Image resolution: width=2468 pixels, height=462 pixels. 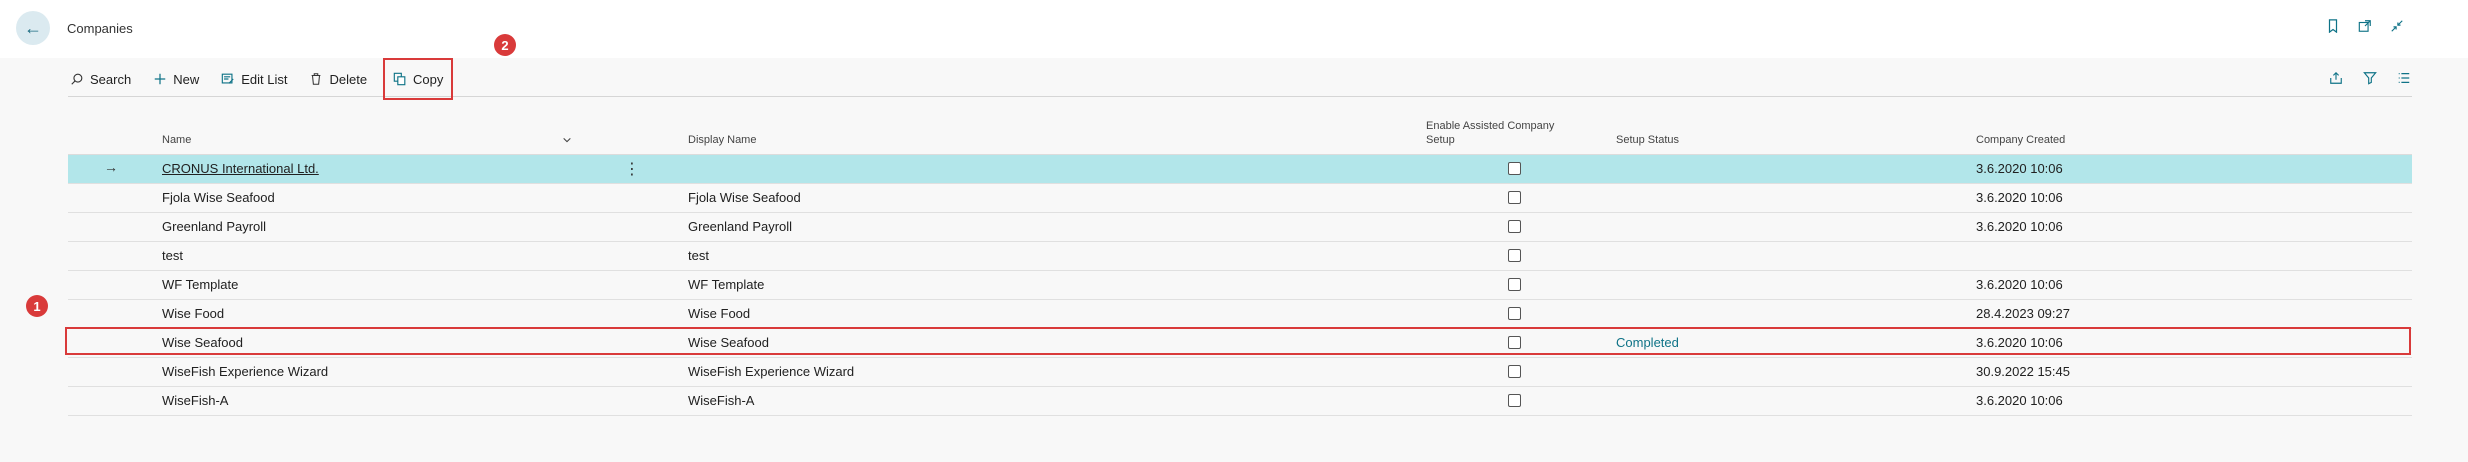 I want to click on plus-icon, so click(x=160, y=79).